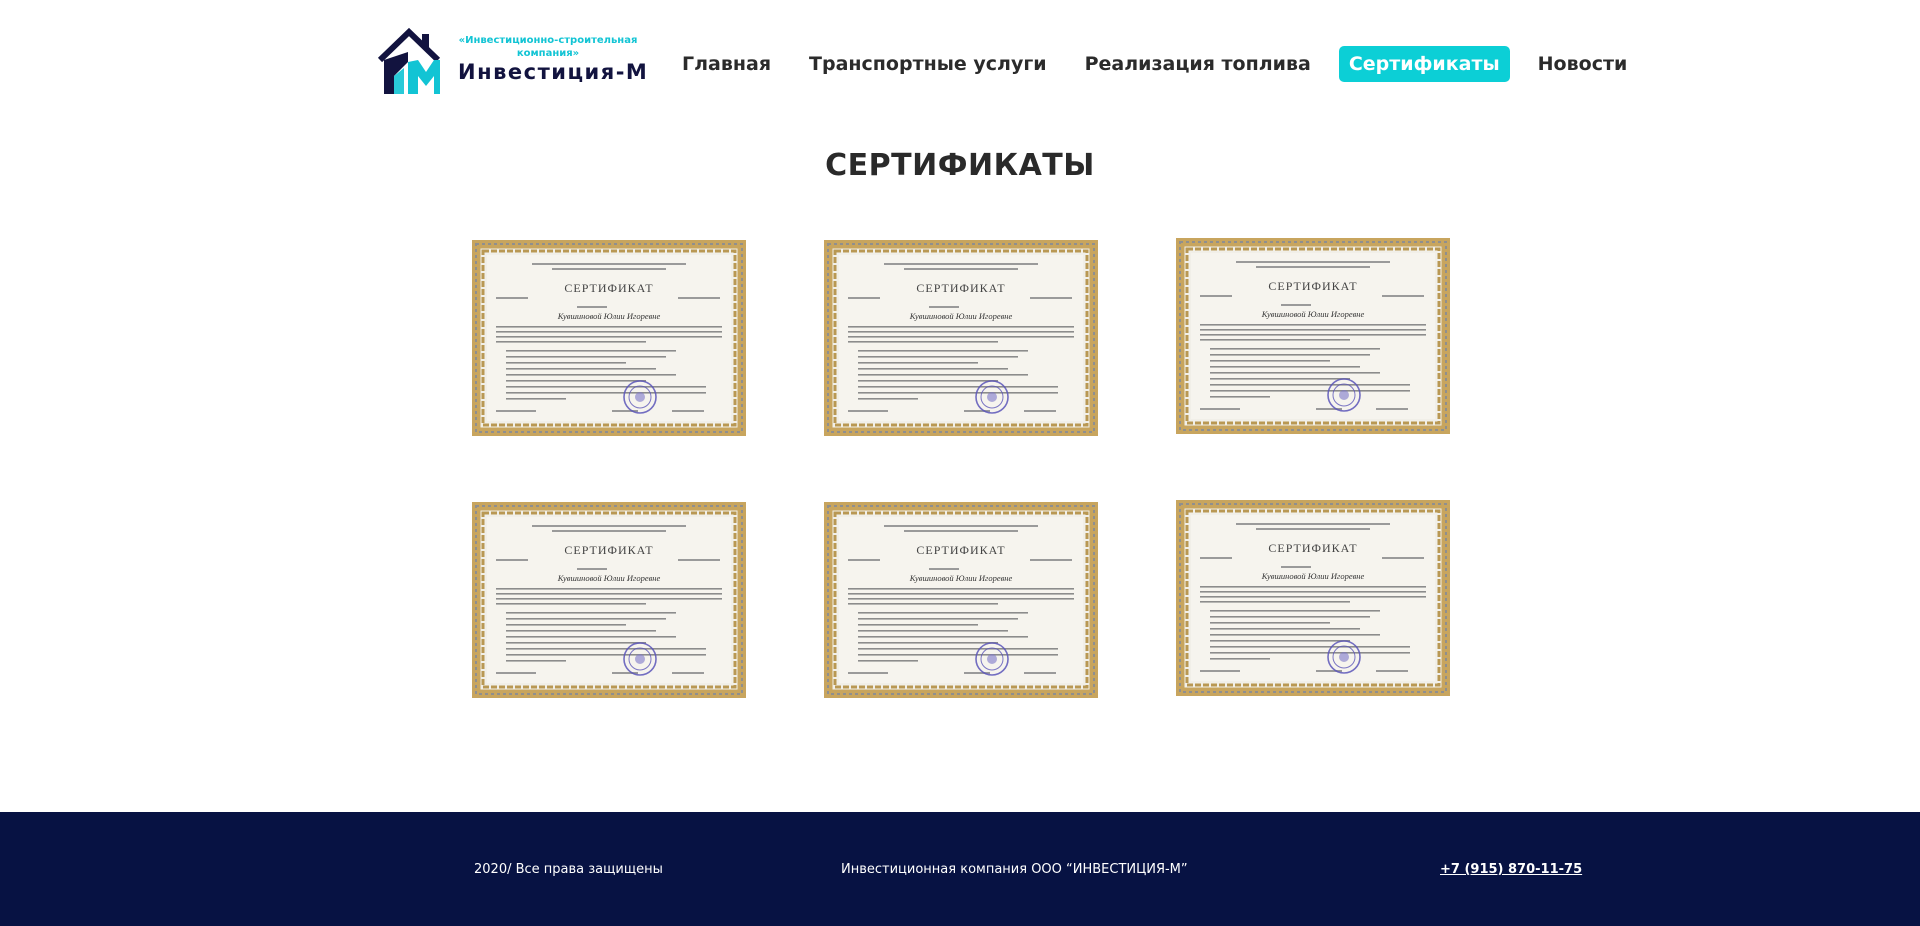  I want to click on nav-item-home: Главная, so click(726, 64).